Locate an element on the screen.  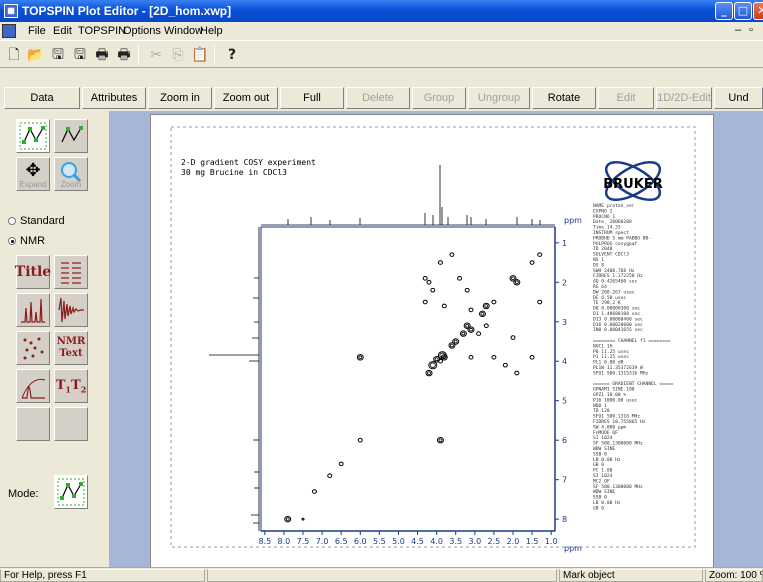
contour-dots-icon is located at coordinates (33, 348).